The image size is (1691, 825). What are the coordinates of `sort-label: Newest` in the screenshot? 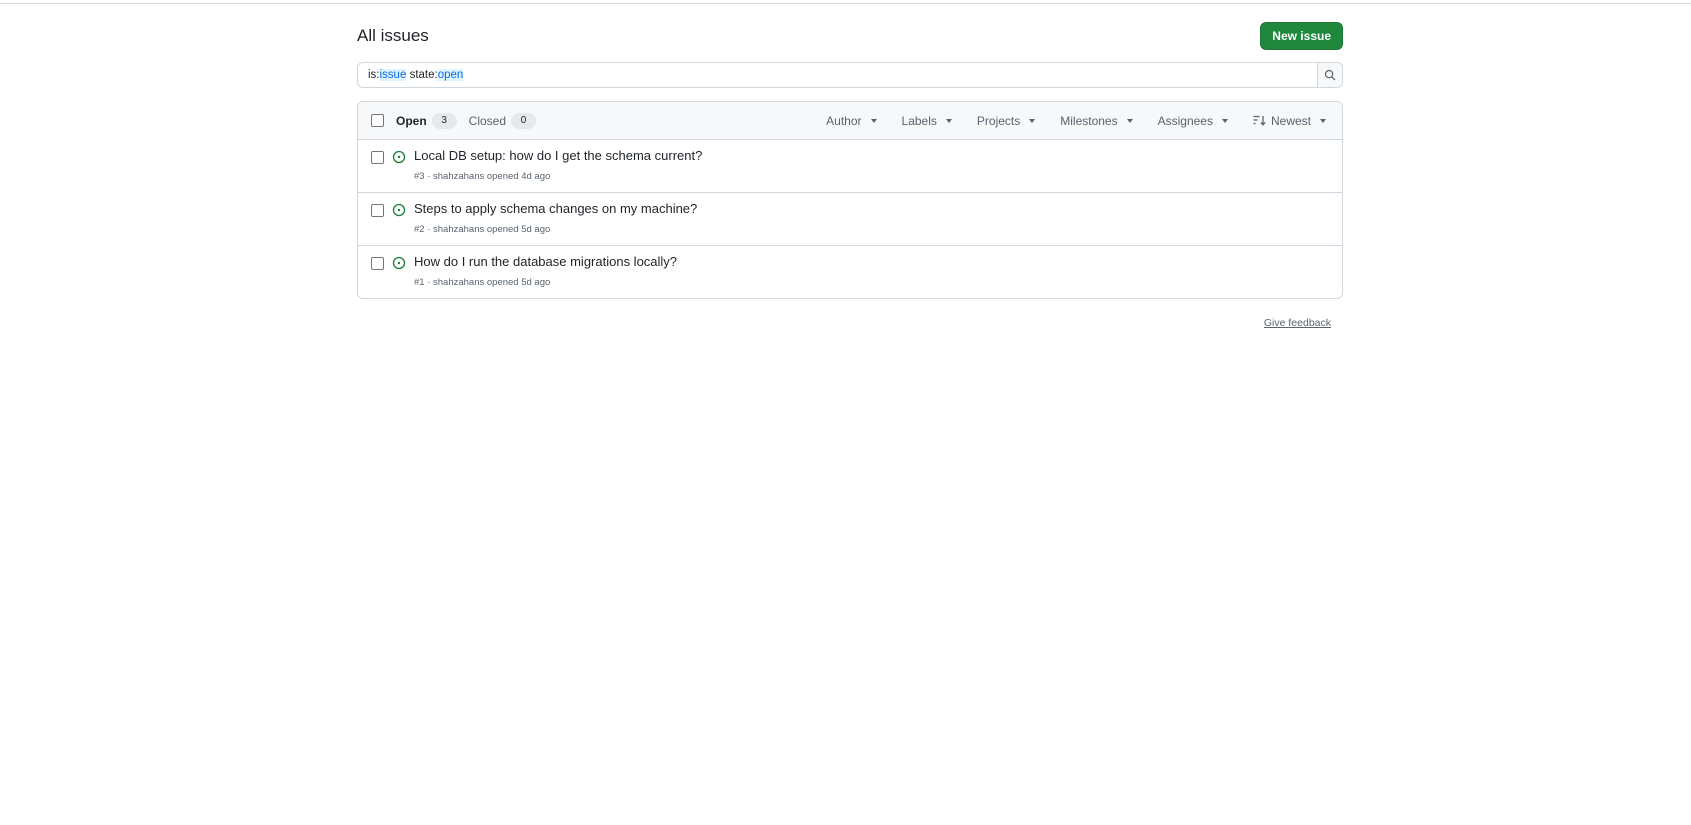 It's located at (1290, 120).